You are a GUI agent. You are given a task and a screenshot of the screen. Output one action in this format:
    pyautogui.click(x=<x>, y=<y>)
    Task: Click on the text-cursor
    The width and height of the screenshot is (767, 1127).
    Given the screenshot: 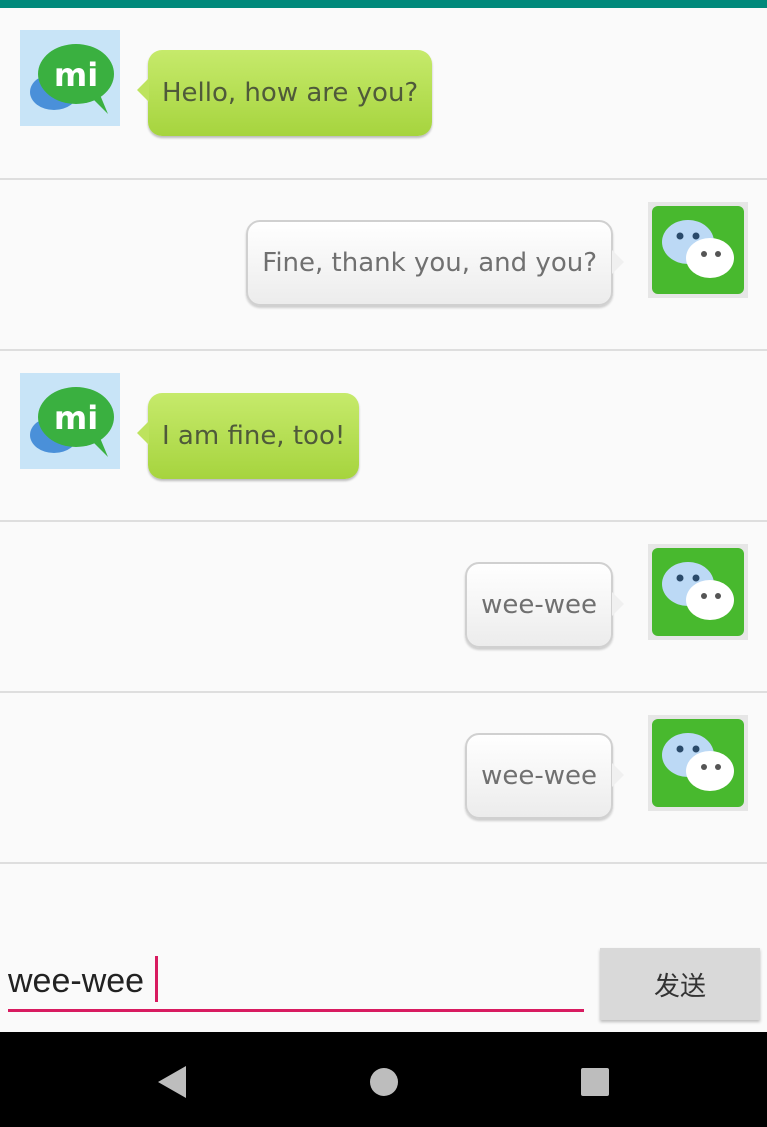 What is the action you would take?
    pyautogui.click(x=156, y=979)
    